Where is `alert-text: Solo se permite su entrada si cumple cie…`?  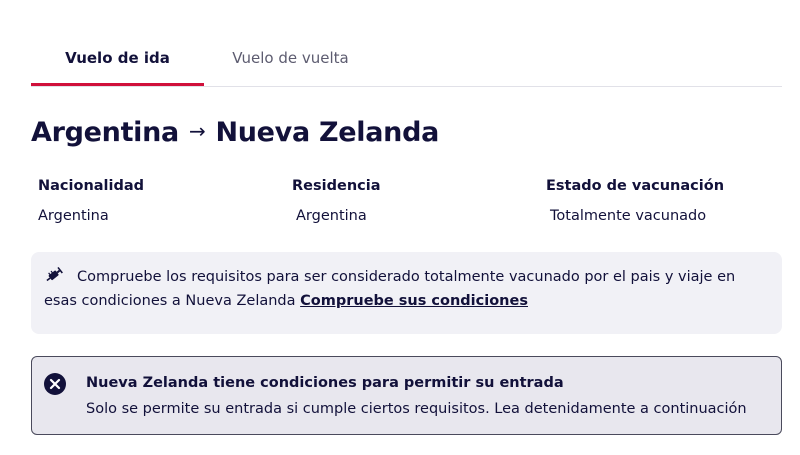 alert-text: Solo se permite su entrada si cumple cie… is located at coordinates (416, 409).